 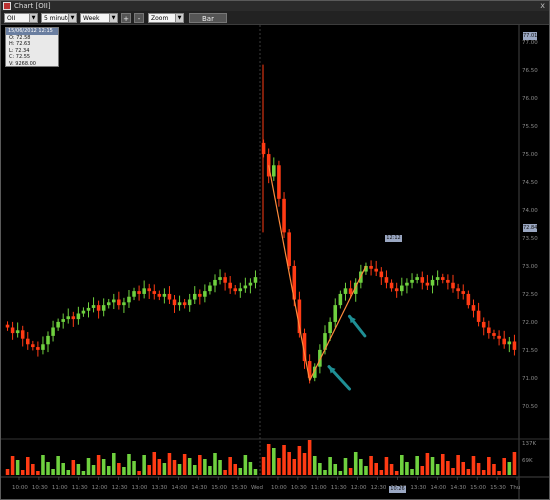 What do you see at coordinates (530, 183) in the screenshot?
I see `price-axis-label: 74.50` at bounding box center [530, 183].